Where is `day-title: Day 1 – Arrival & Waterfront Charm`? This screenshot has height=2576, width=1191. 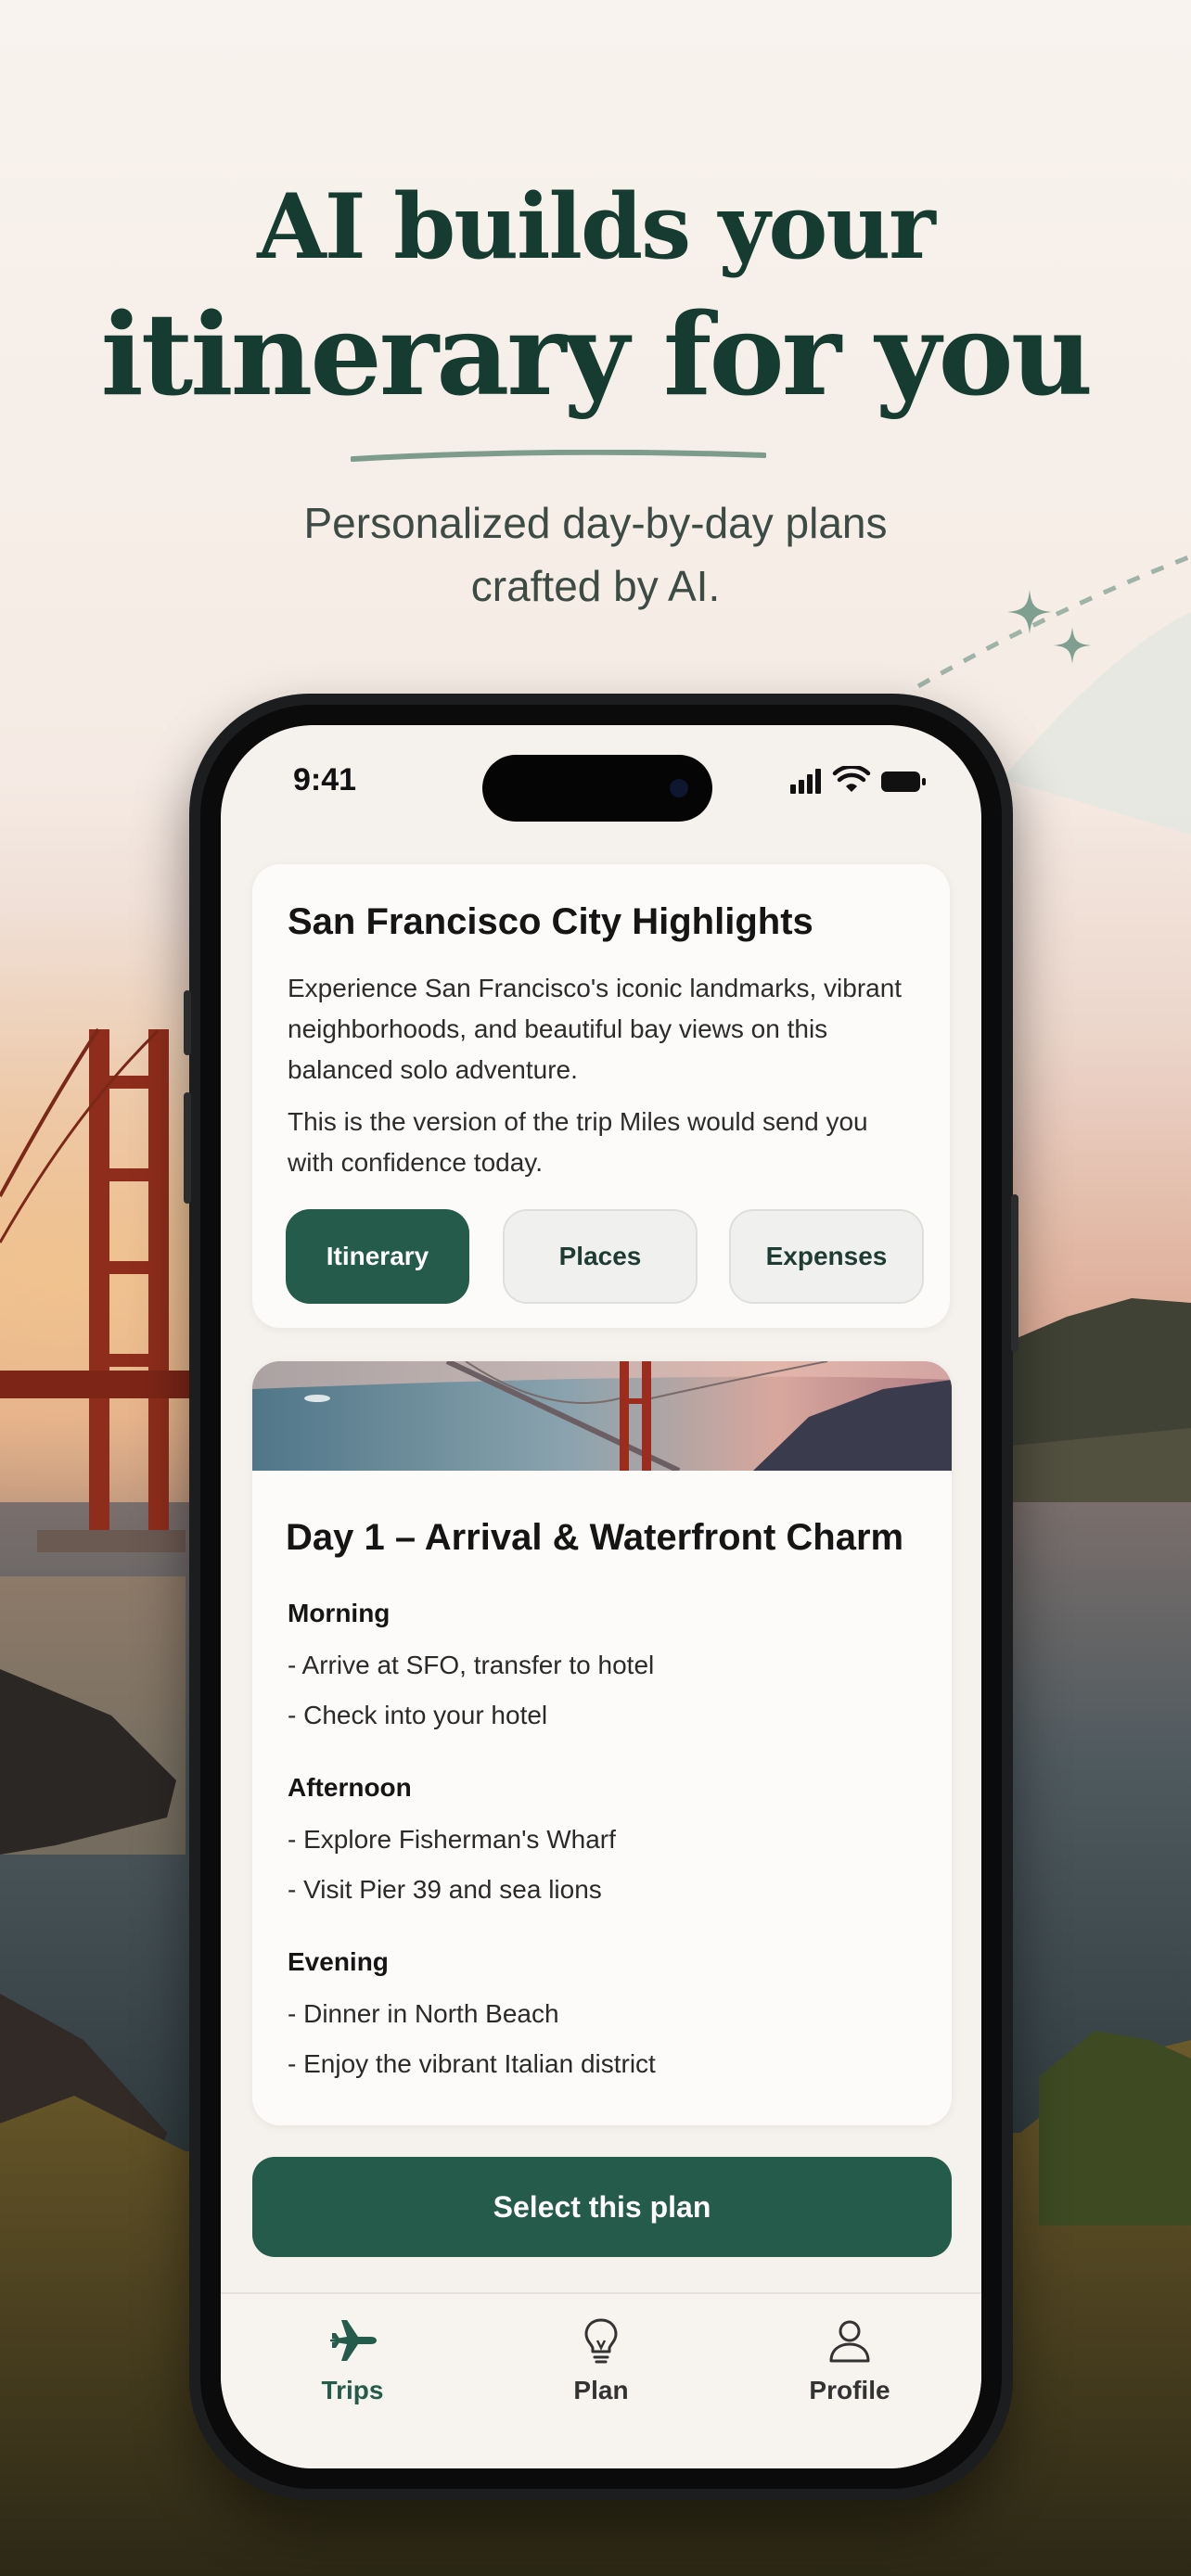 day-title: Day 1 – Arrival & Waterfront Charm is located at coordinates (595, 1538).